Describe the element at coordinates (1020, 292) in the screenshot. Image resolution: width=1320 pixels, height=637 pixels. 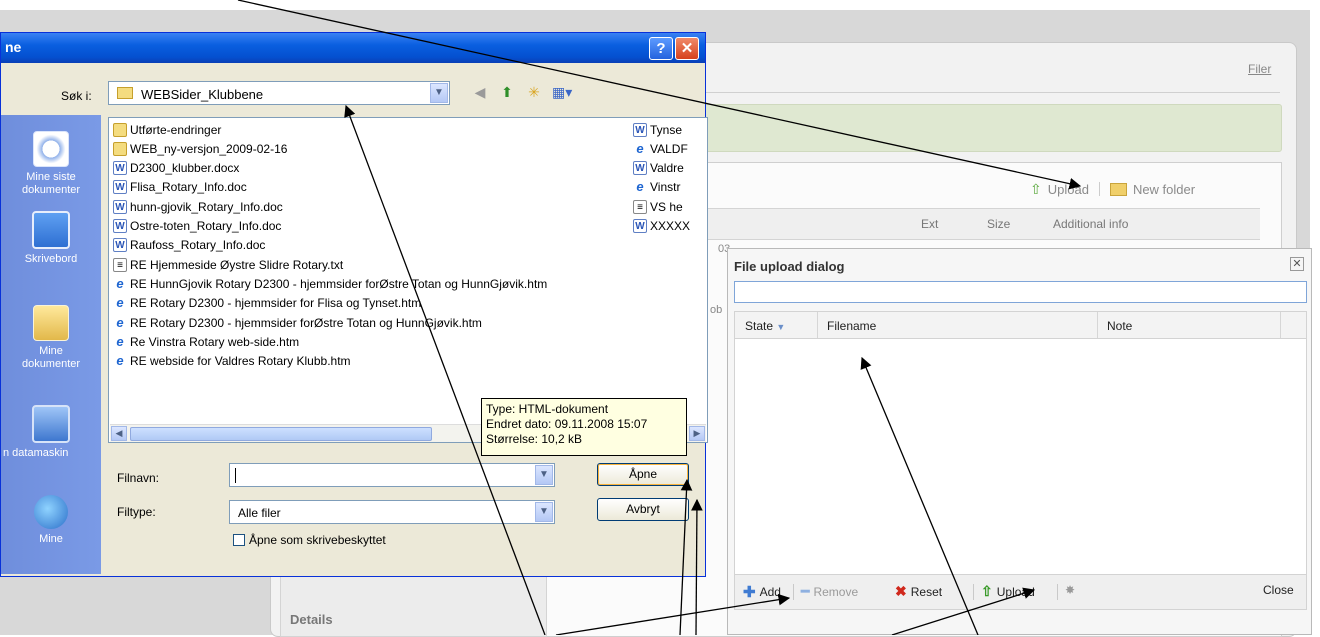
I see `upload-progress-bar` at that location.